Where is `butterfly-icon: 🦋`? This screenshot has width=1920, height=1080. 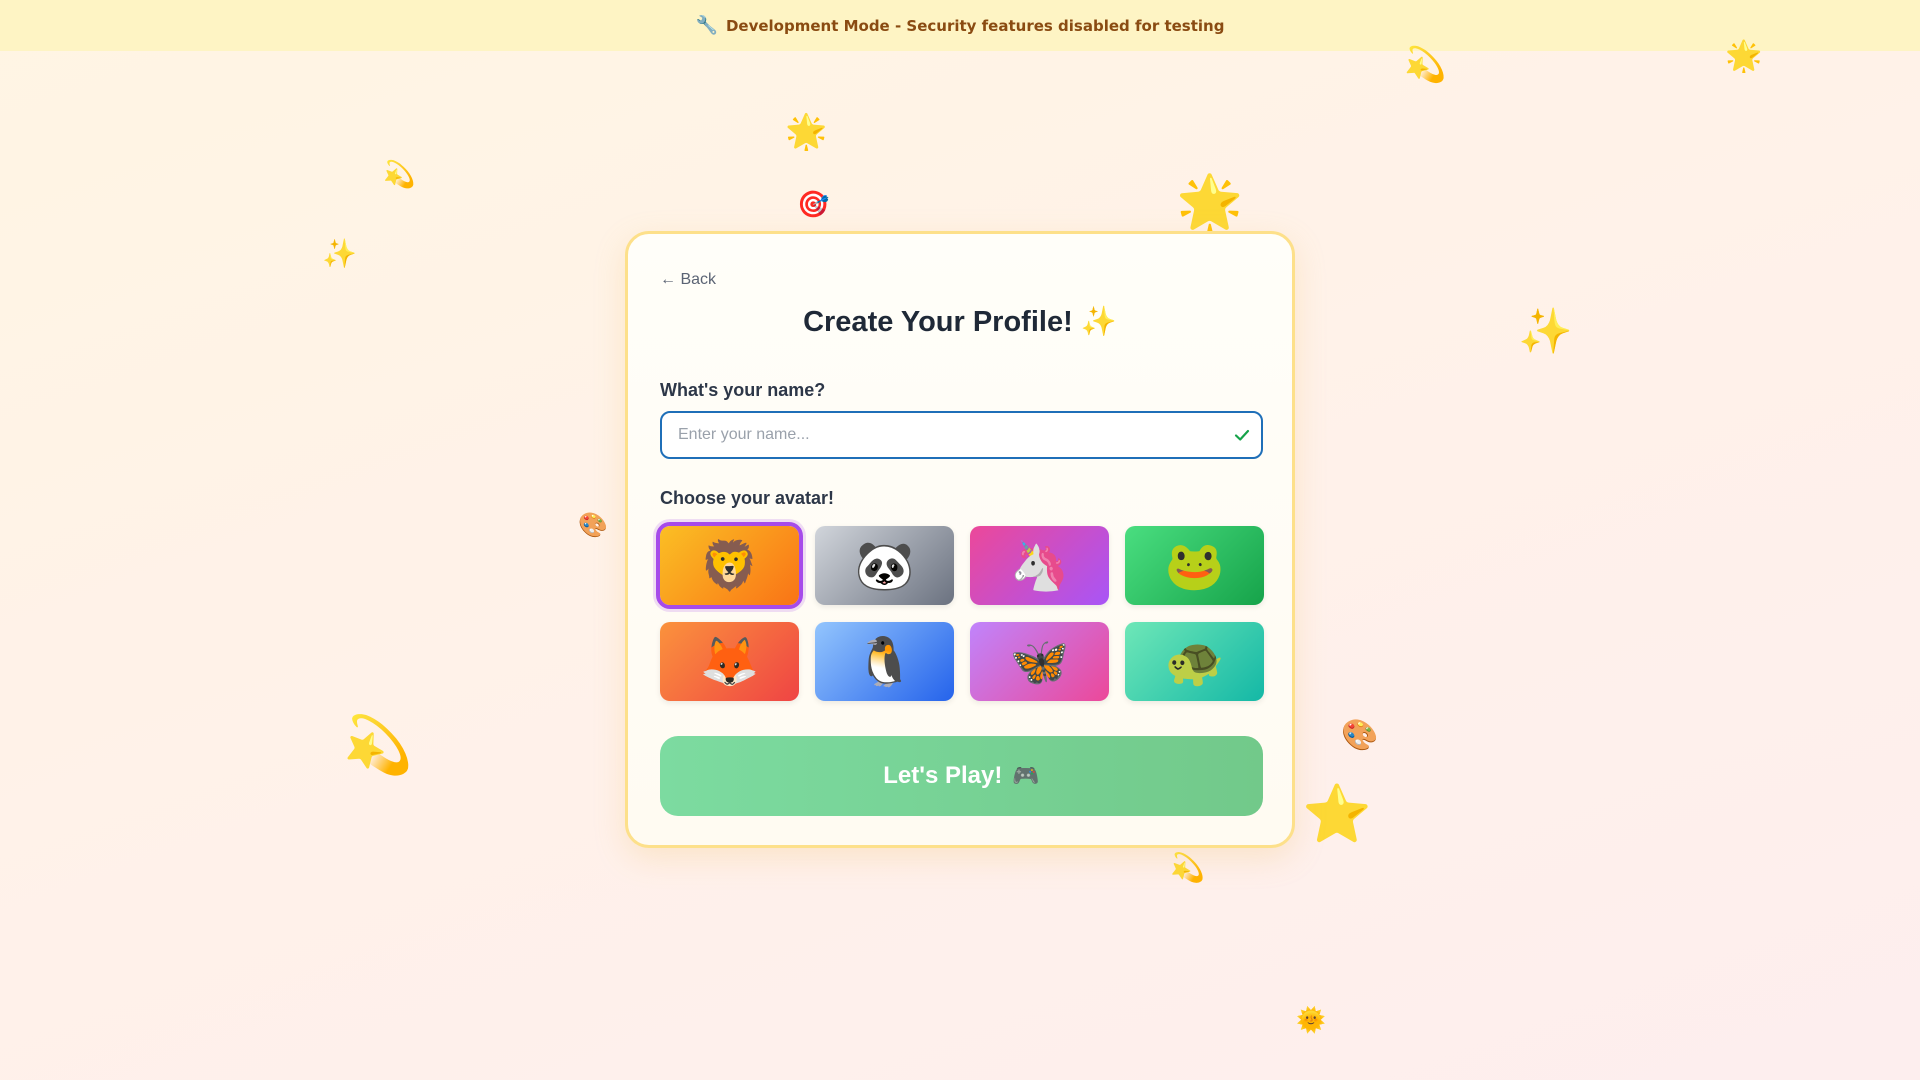 butterfly-icon: 🦋 is located at coordinates (1039, 662).